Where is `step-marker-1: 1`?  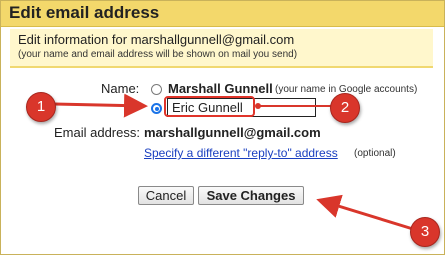 step-marker-1: 1 is located at coordinates (41, 107).